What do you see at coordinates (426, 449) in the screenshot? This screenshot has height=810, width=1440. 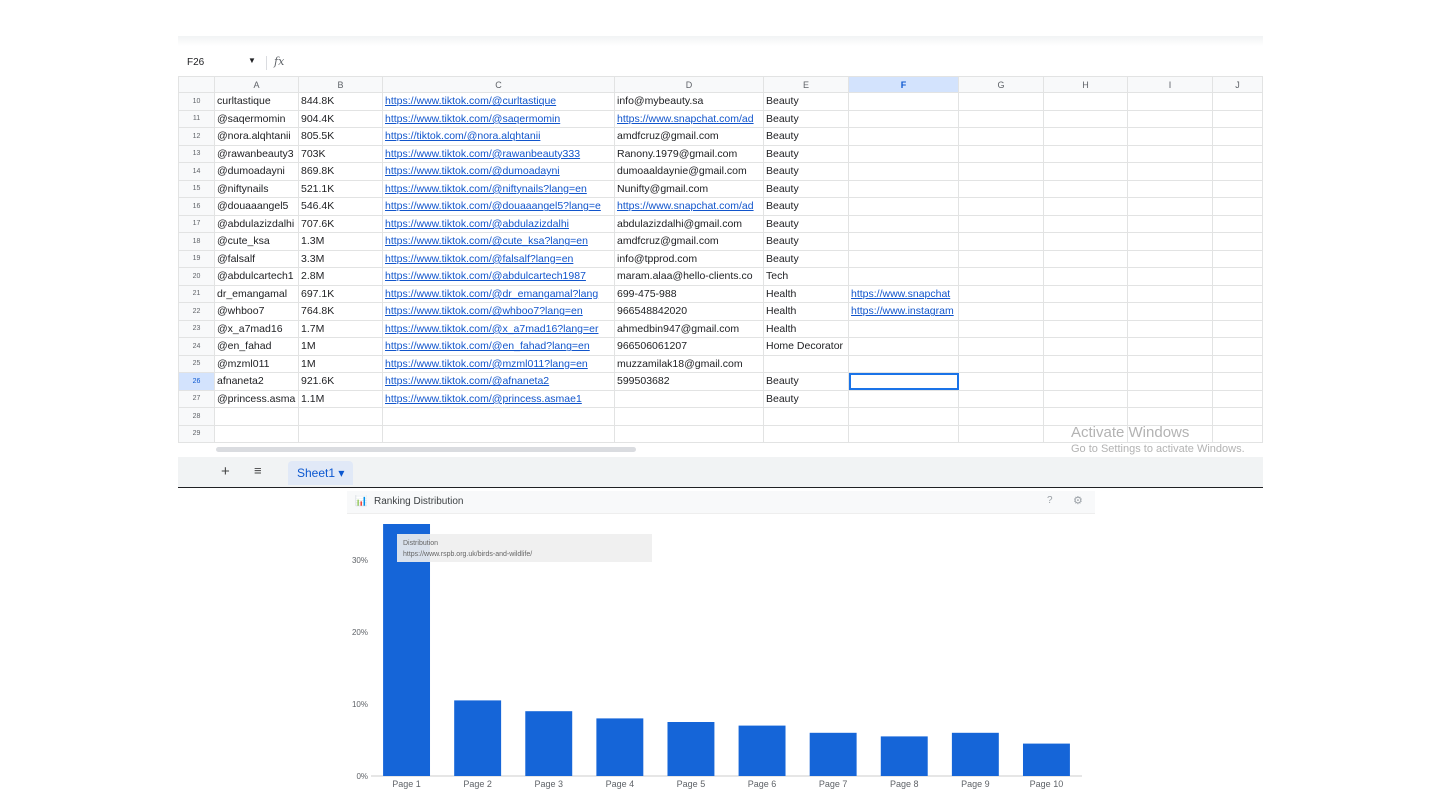 I see `horizontal-scrollbar` at bounding box center [426, 449].